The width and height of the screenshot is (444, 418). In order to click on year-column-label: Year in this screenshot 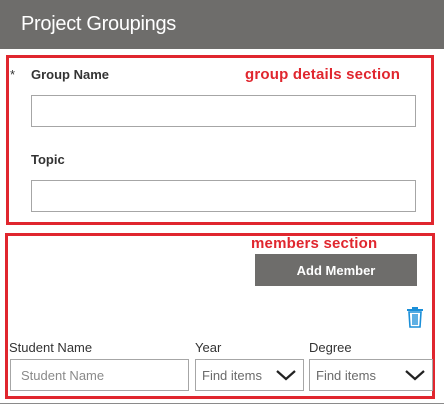, I will do `click(208, 347)`.